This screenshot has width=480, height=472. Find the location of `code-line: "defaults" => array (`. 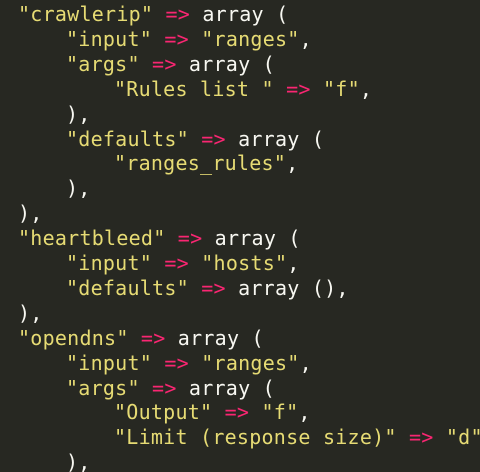

code-line: "defaults" => array ( is located at coordinates (195, 139).